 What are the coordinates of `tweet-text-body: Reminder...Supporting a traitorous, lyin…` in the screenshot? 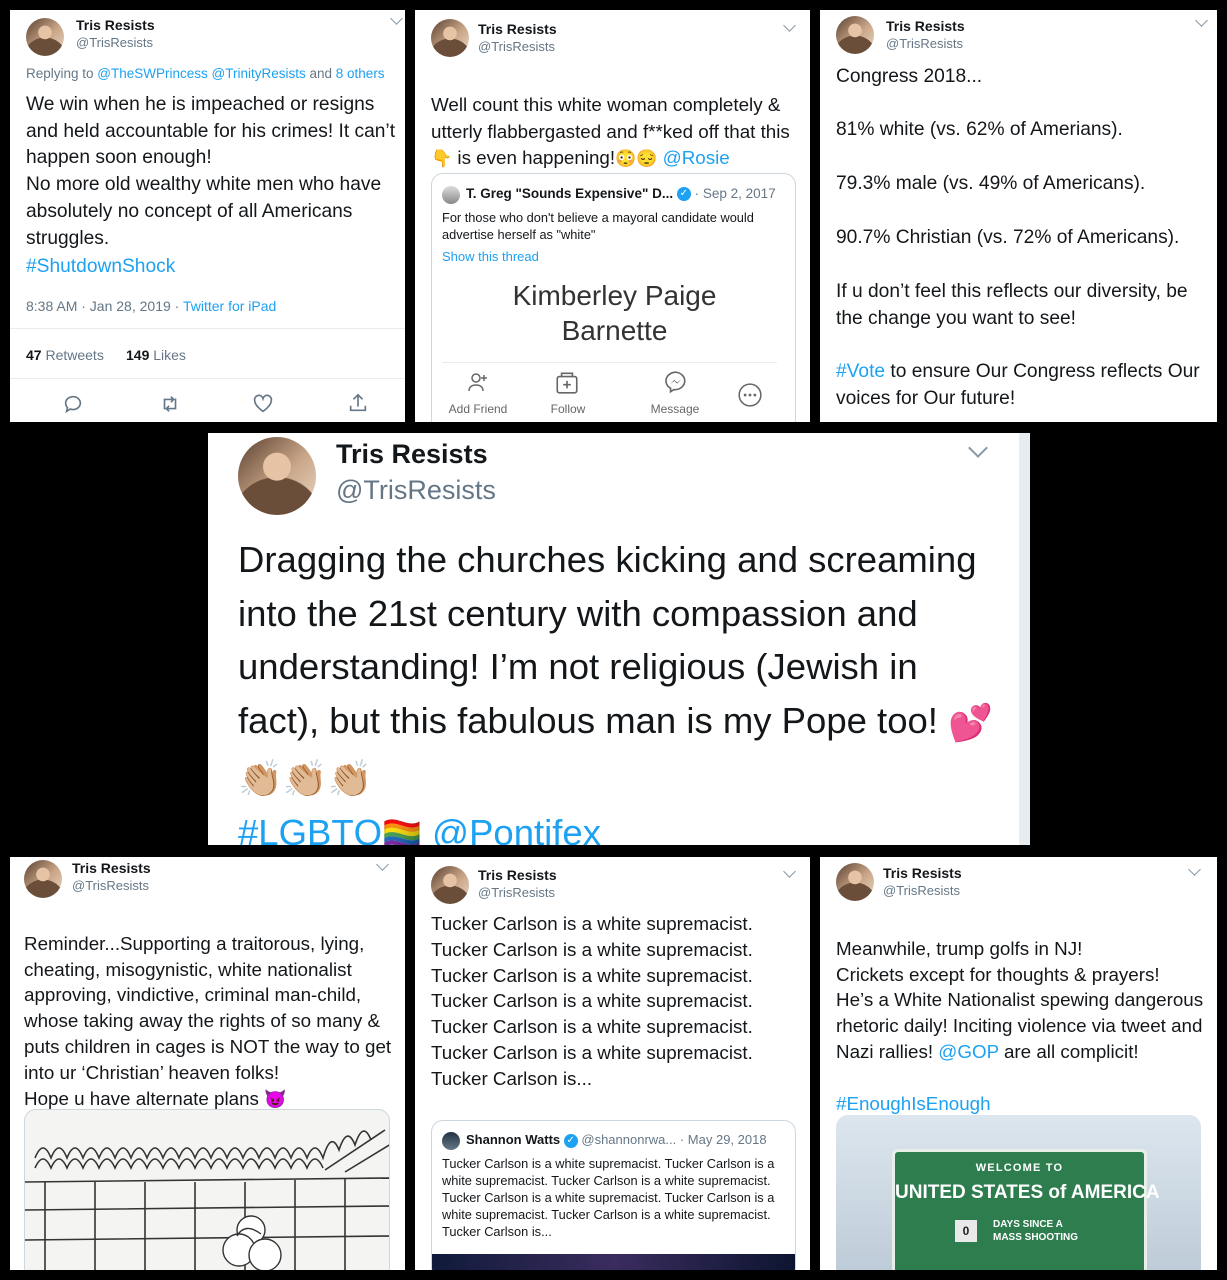 It's located at (208, 1020).